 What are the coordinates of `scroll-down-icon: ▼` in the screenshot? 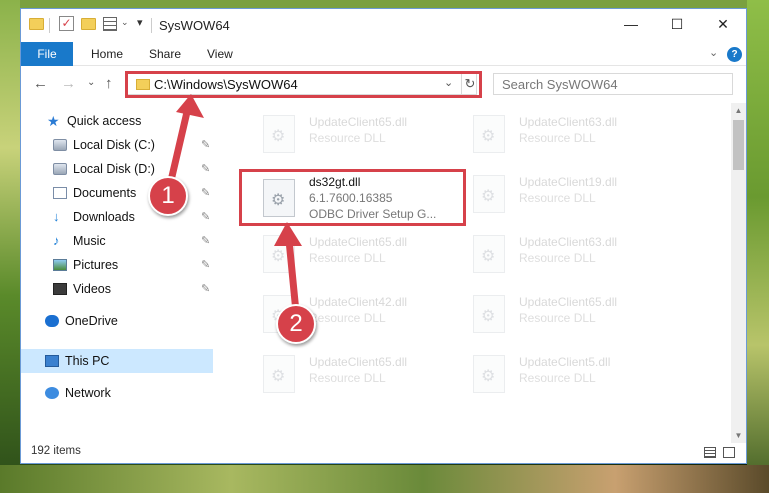 It's located at (738, 435).